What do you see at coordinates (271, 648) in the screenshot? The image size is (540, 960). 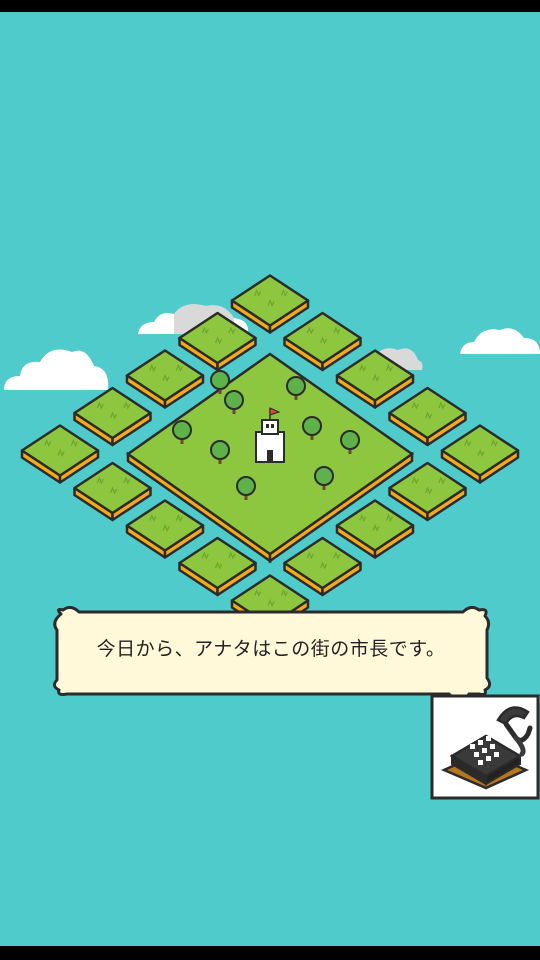 I see `dialog-message: 今日から、アナタはこの街の市長です。` at bounding box center [271, 648].